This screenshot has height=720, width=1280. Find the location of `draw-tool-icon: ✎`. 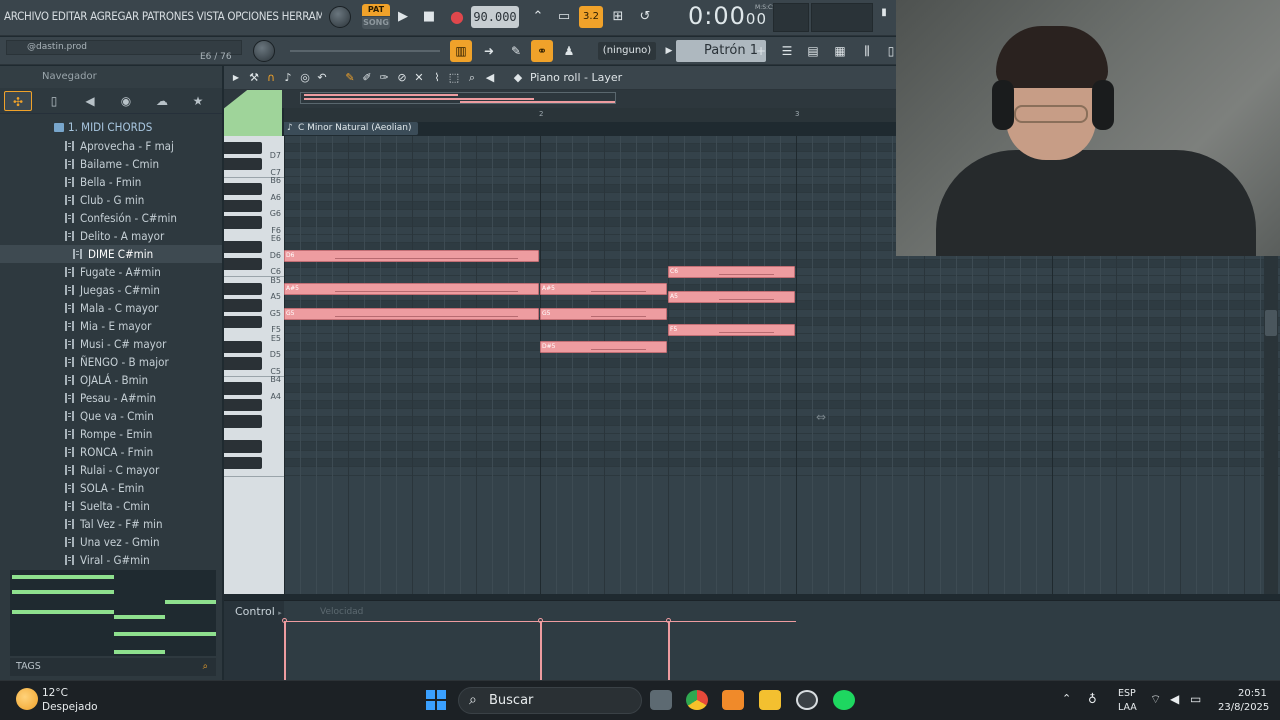

draw-tool-icon: ✎ is located at coordinates (350, 78).